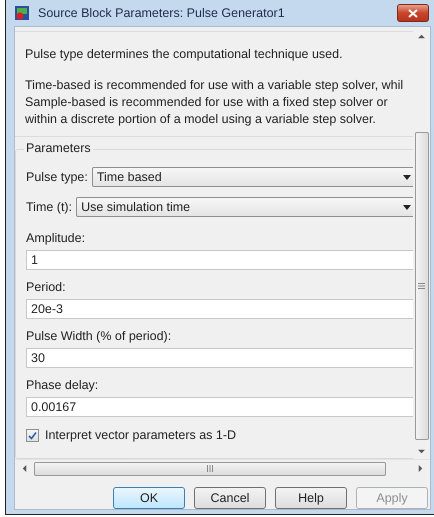 The width and height of the screenshot is (434, 517). What do you see at coordinates (57, 177) in the screenshot?
I see `field-label: Pulse type:` at bounding box center [57, 177].